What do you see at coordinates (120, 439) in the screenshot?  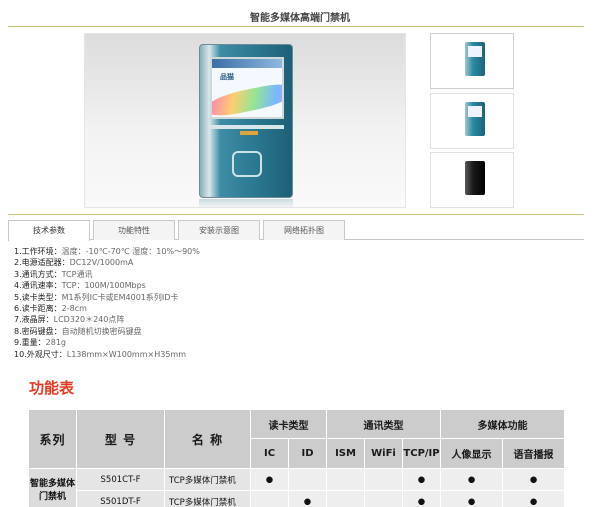 I see `header-model: 型 号` at bounding box center [120, 439].